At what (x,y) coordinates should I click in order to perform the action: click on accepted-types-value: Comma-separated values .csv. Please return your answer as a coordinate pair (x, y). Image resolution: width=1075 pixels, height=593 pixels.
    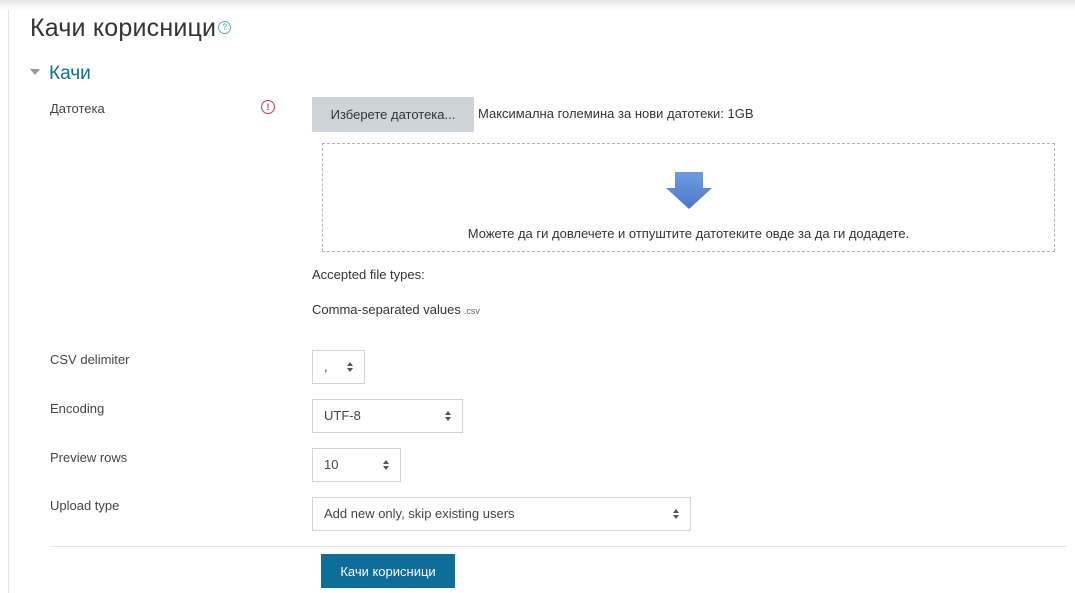
    Looking at the image, I should click on (396, 309).